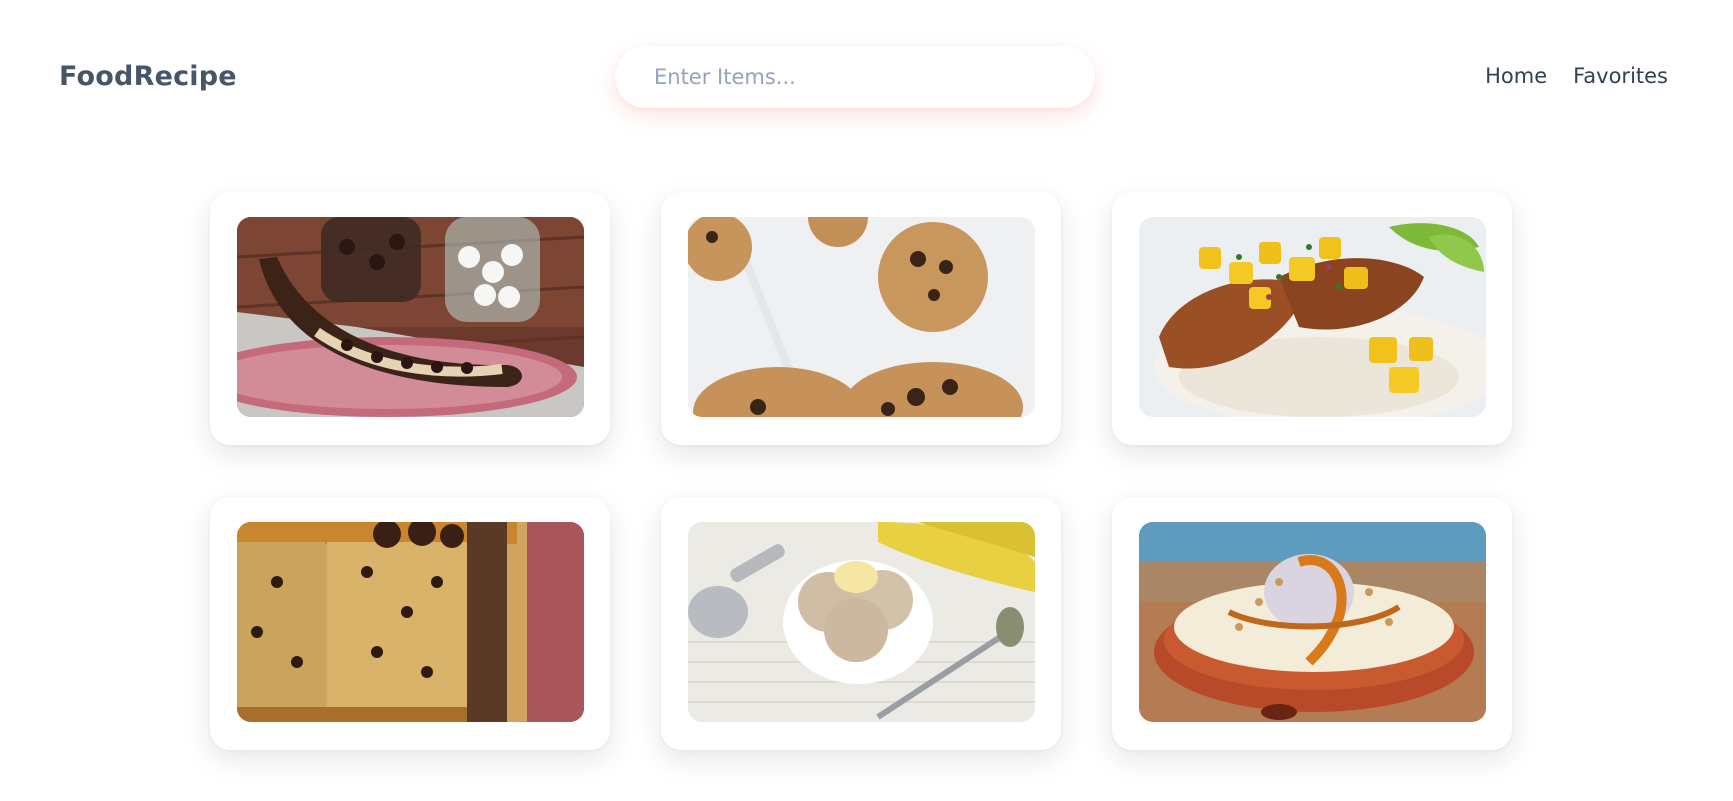 Image resolution: width=1733 pixels, height=801 pixels. I want to click on banana-ice-cream-photo, so click(861, 622).